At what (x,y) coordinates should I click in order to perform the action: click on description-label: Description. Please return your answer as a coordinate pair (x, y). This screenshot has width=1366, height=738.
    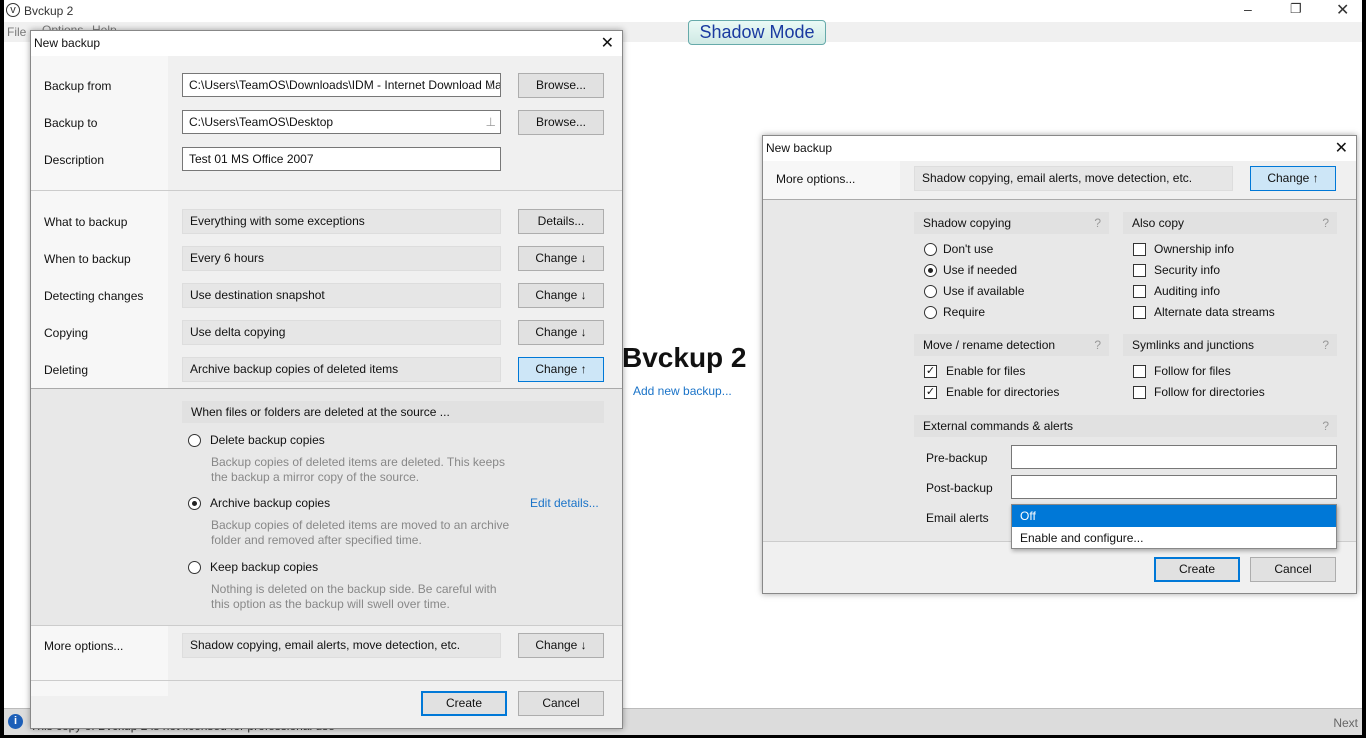
    Looking at the image, I should click on (74, 160).